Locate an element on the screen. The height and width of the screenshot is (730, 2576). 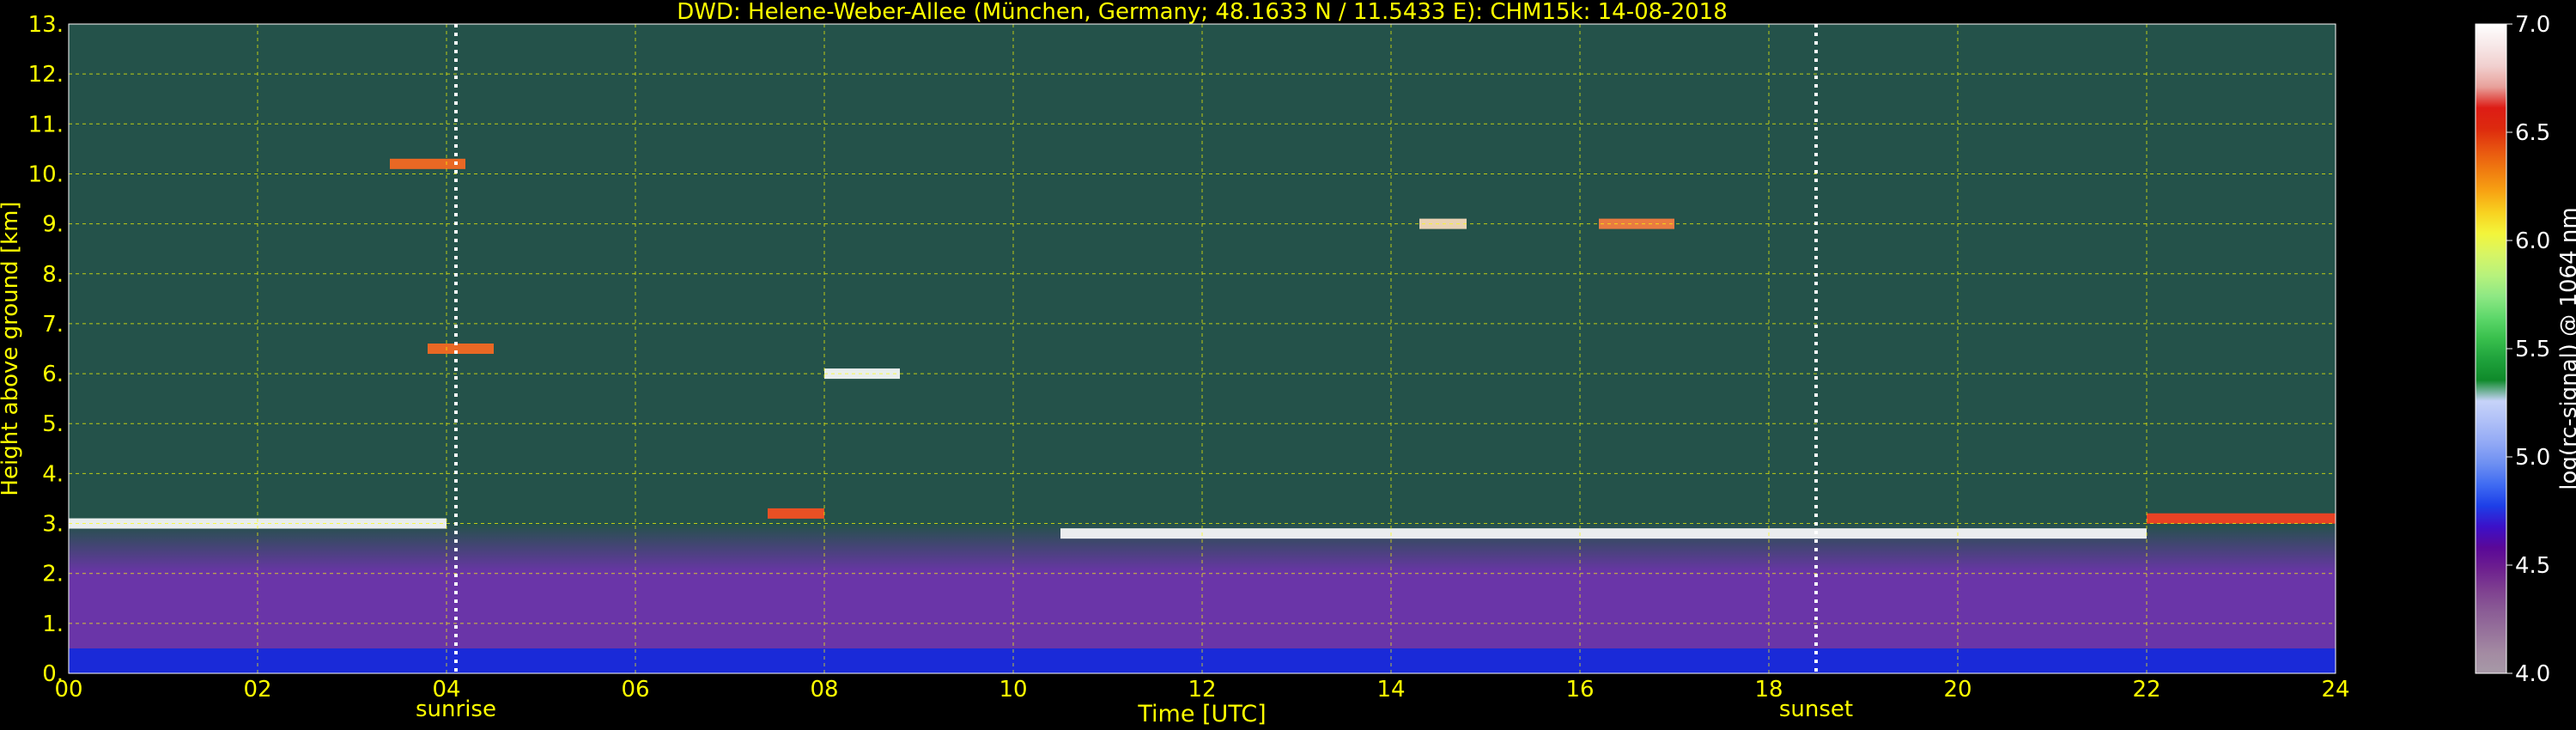
x-tick-label: 22 is located at coordinates (2146, 690).